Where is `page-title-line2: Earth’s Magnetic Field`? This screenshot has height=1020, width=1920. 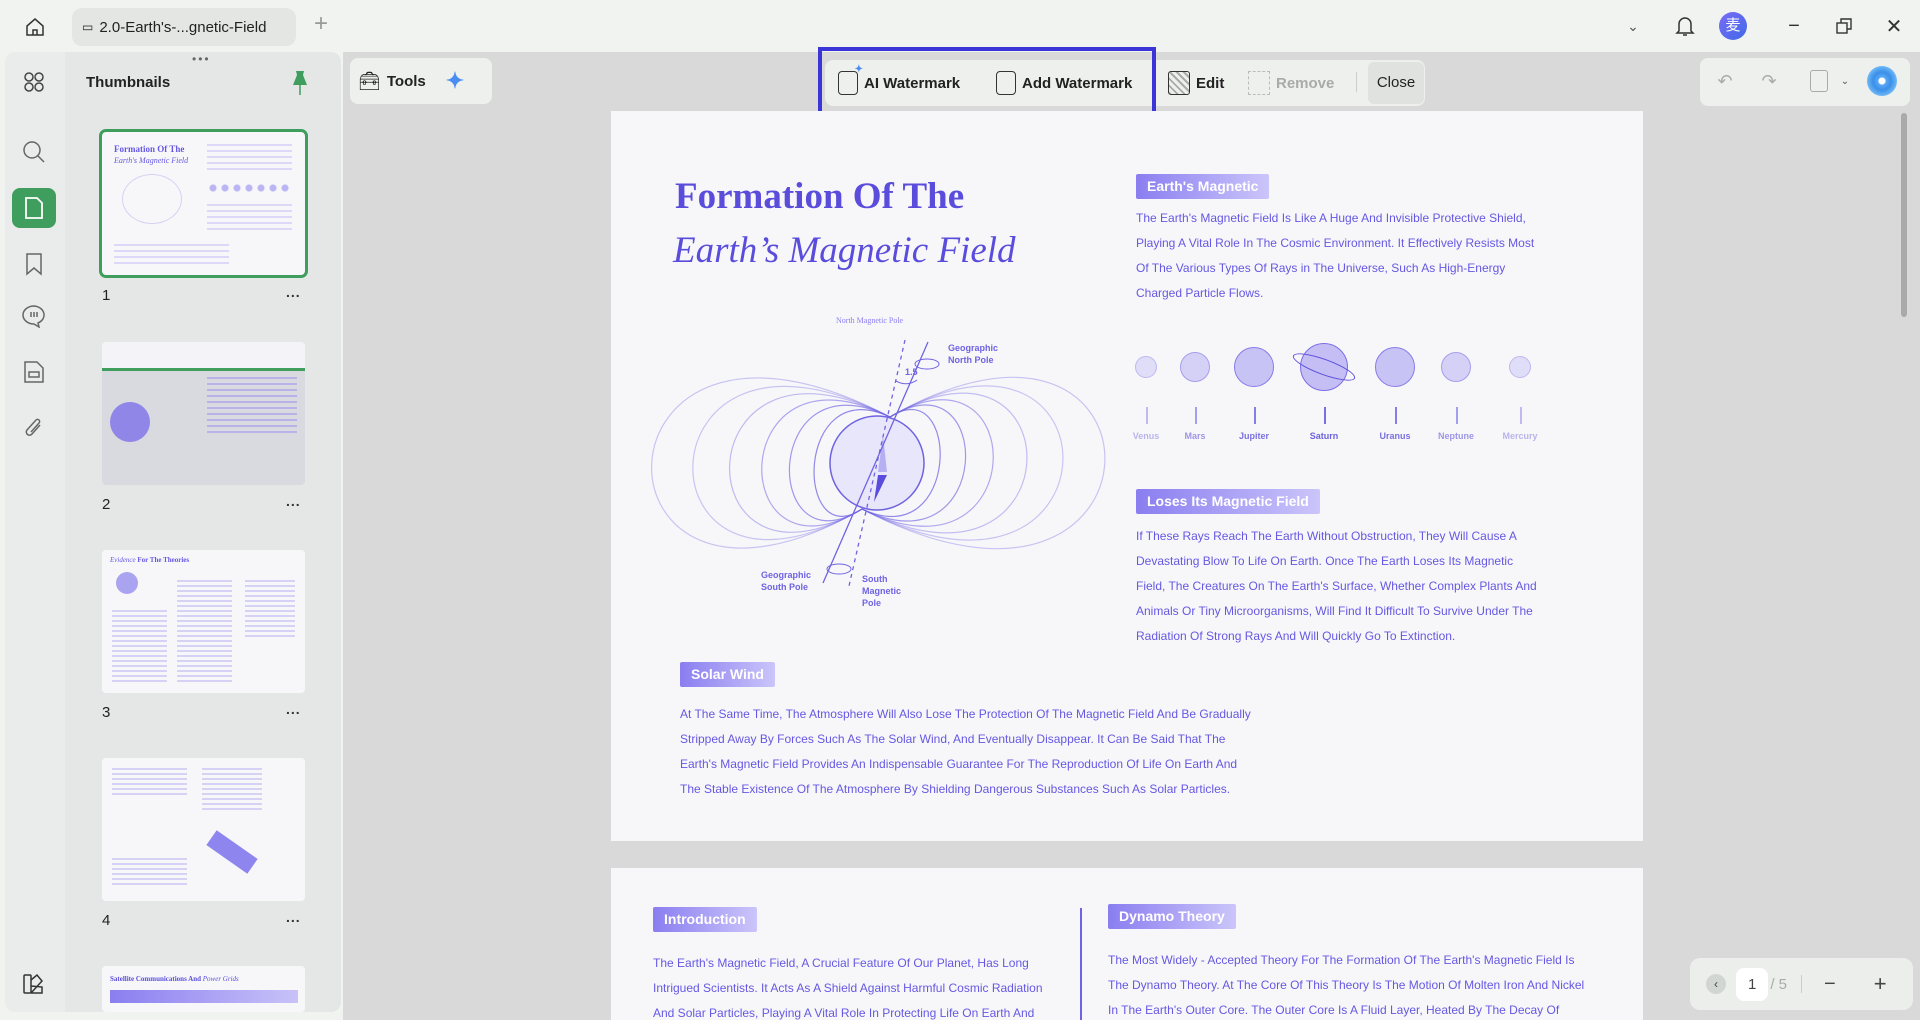 page-title-line2: Earth’s Magnetic Field is located at coordinates (844, 250).